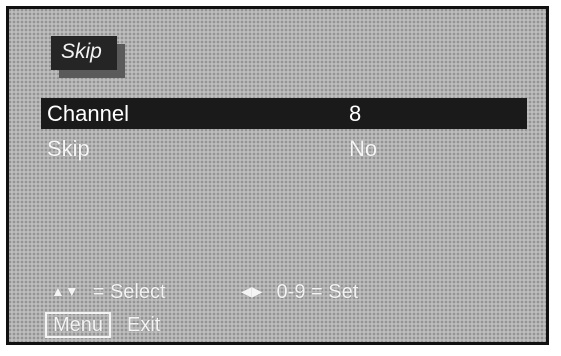 This screenshot has height=356, width=561. Describe the element at coordinates (65, 291) in the screenshot. I see `up-down-arrow-icon: ▲▼` at that location.